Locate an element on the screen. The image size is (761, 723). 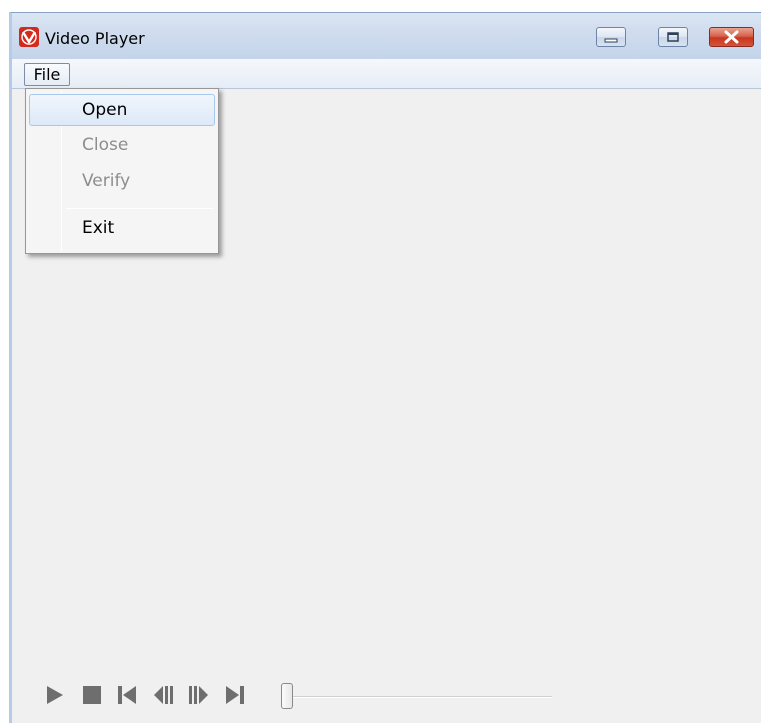
menu-file: File is located at coordinates (47, 74).